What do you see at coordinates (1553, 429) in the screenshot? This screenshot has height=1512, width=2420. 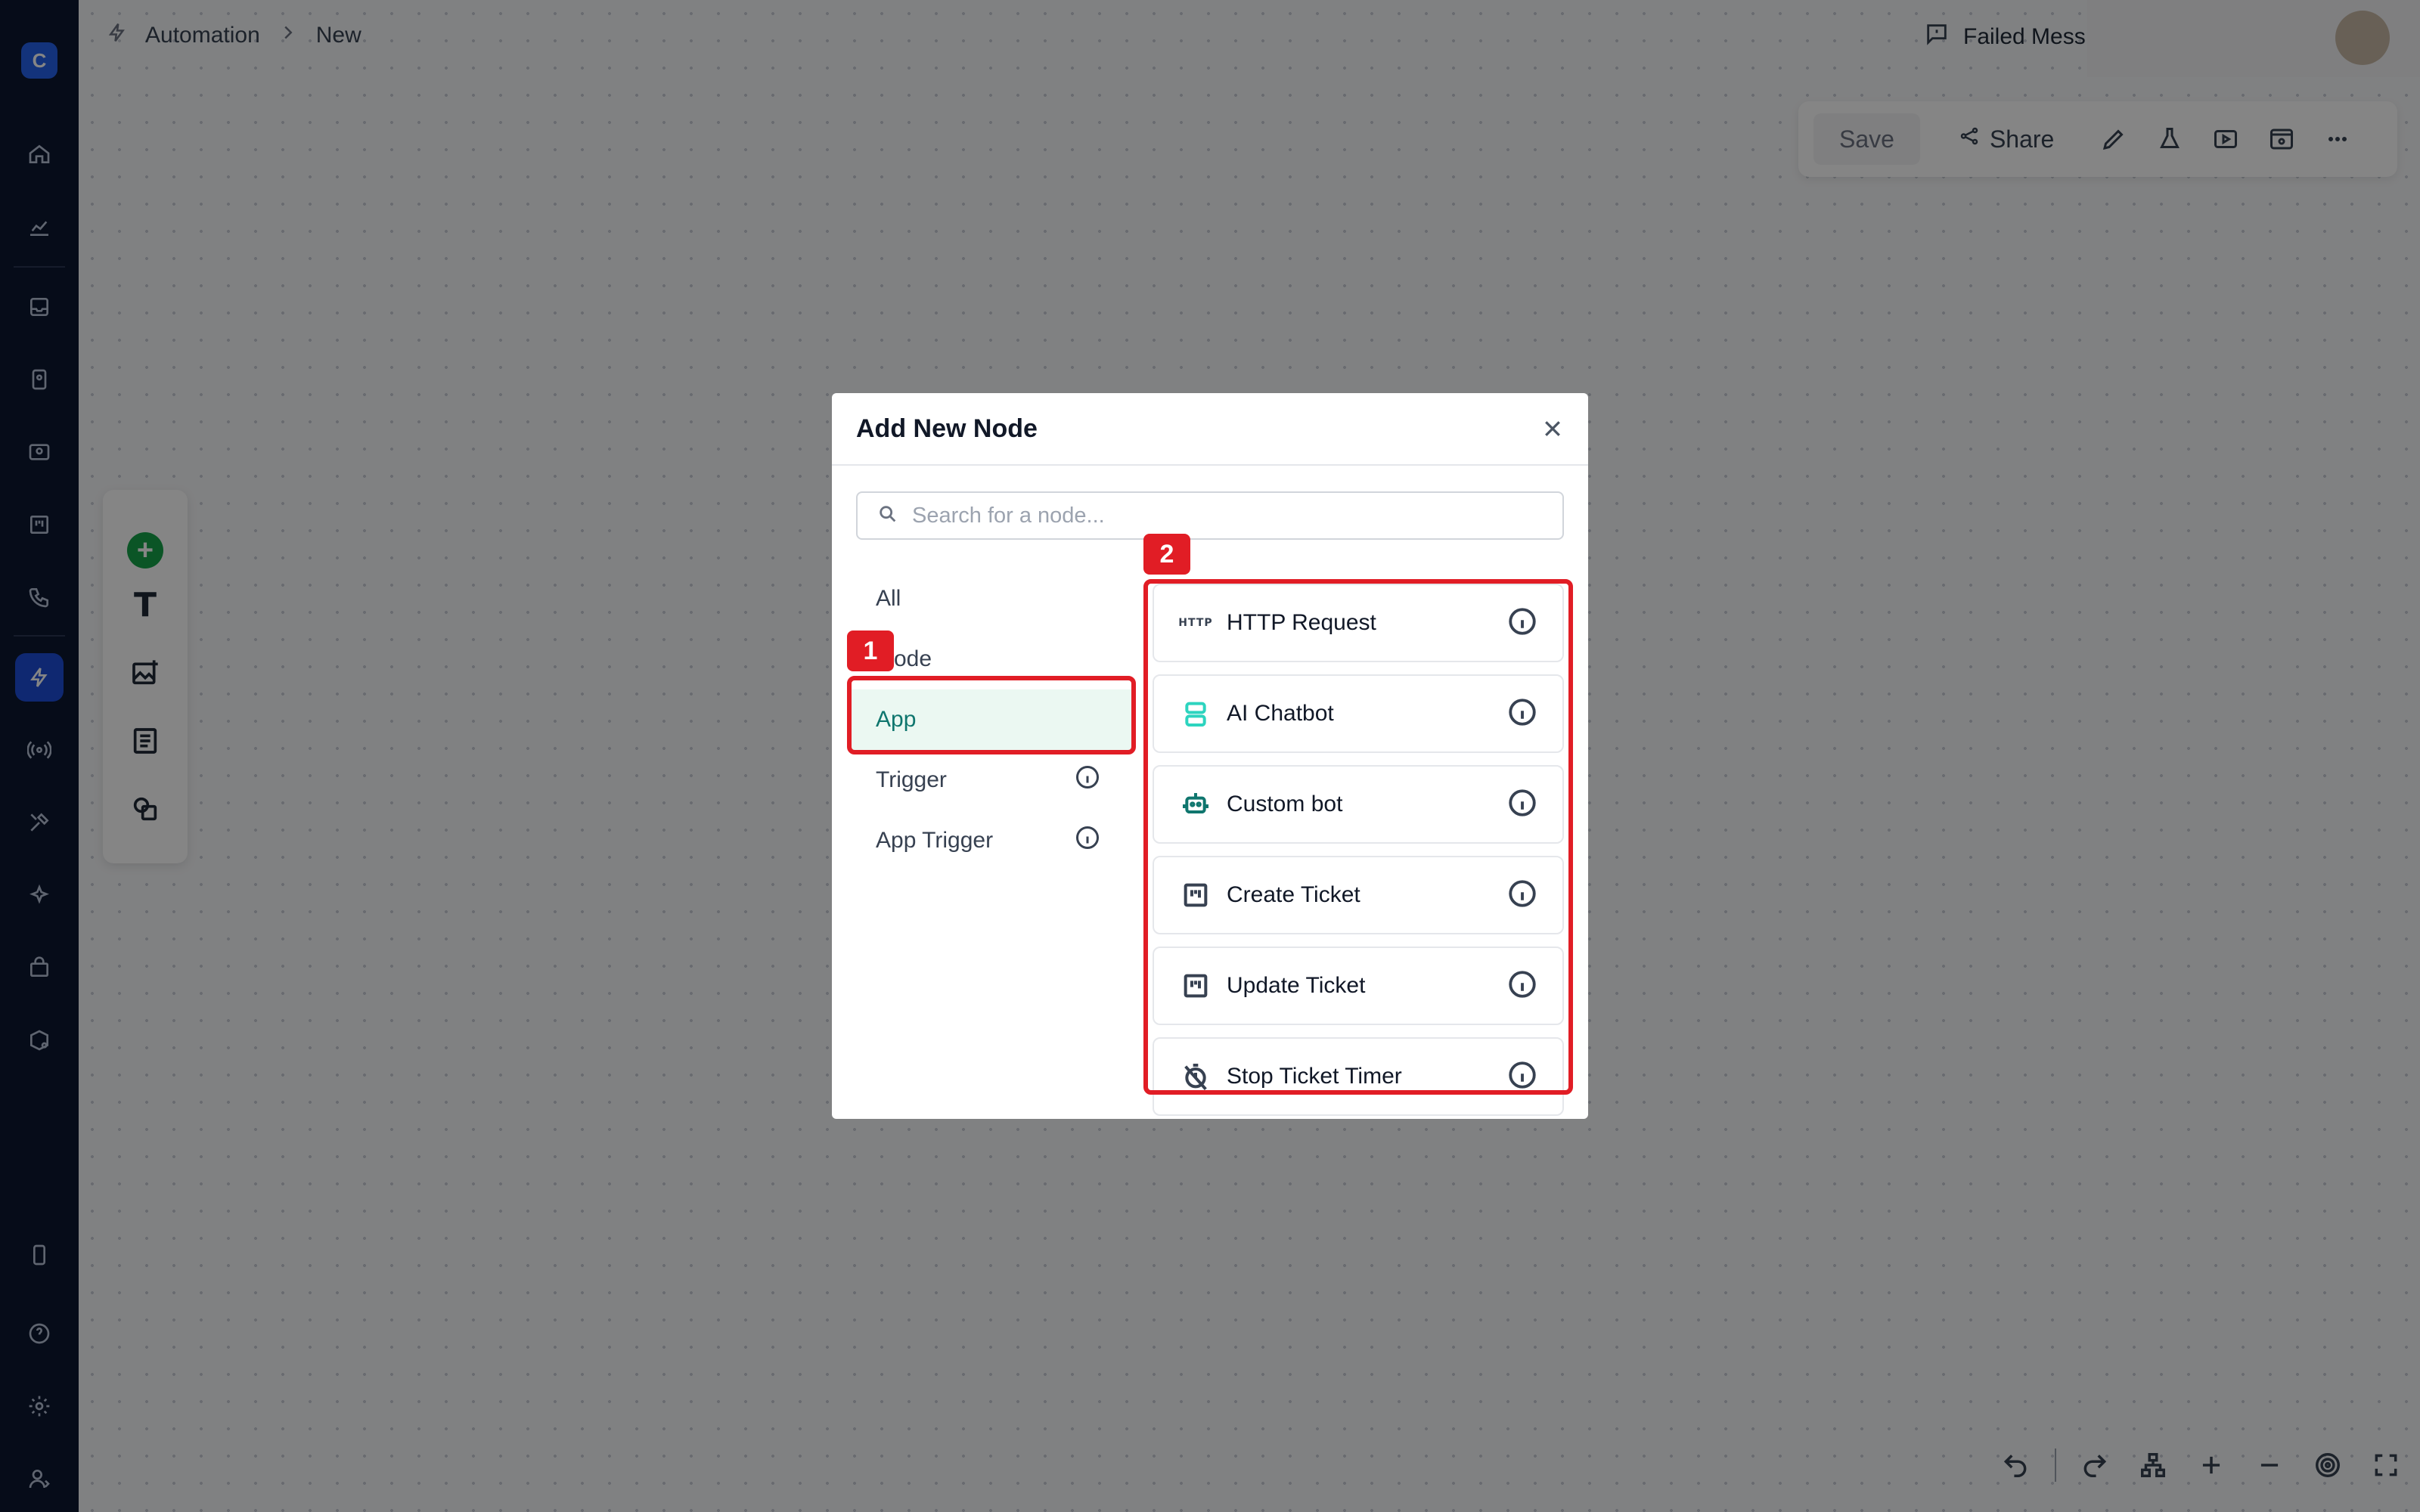 I see `close-icon` at bounding box center [1553, 429].